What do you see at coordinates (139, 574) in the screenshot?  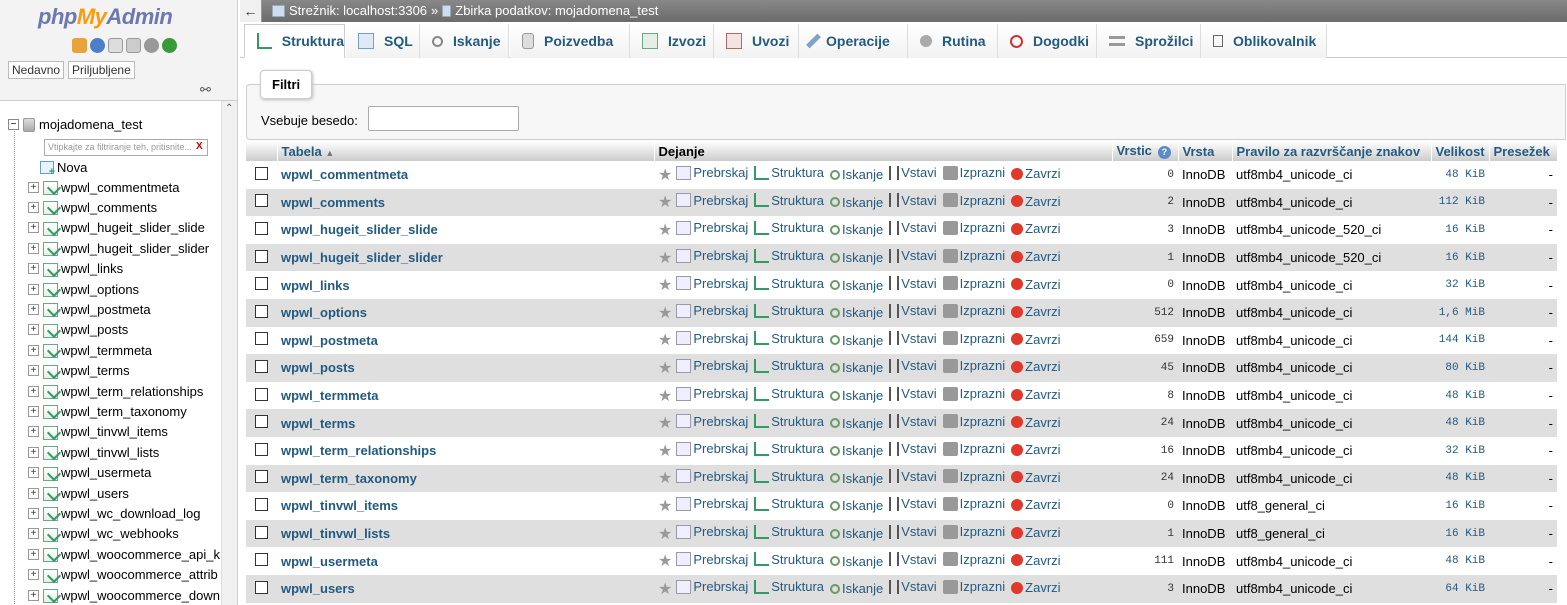 I see `sidebar-table-label: wpwl_woocommerce_attrib` at bounding box center [139, 574].